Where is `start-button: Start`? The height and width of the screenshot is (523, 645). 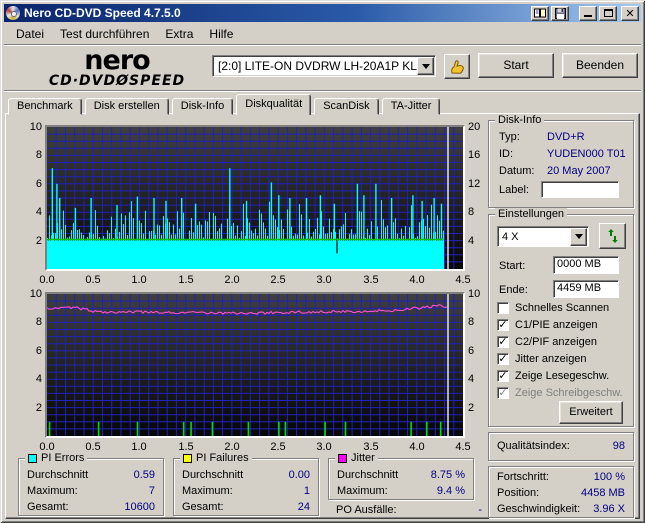 start-button: Start is located at coordinates (516, 65).